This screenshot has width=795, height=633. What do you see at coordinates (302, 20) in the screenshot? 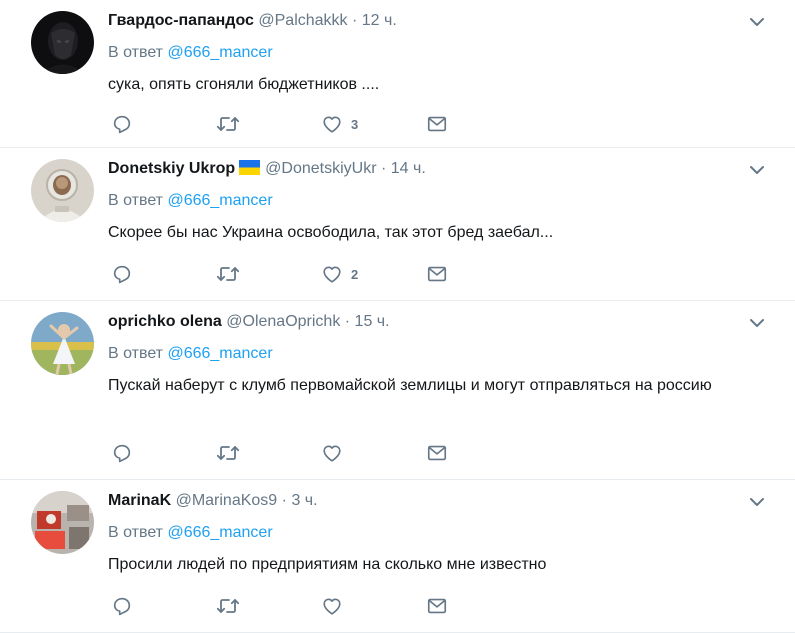
I see `user-handle: @Palchakkk` at bounding box center [302, 20].